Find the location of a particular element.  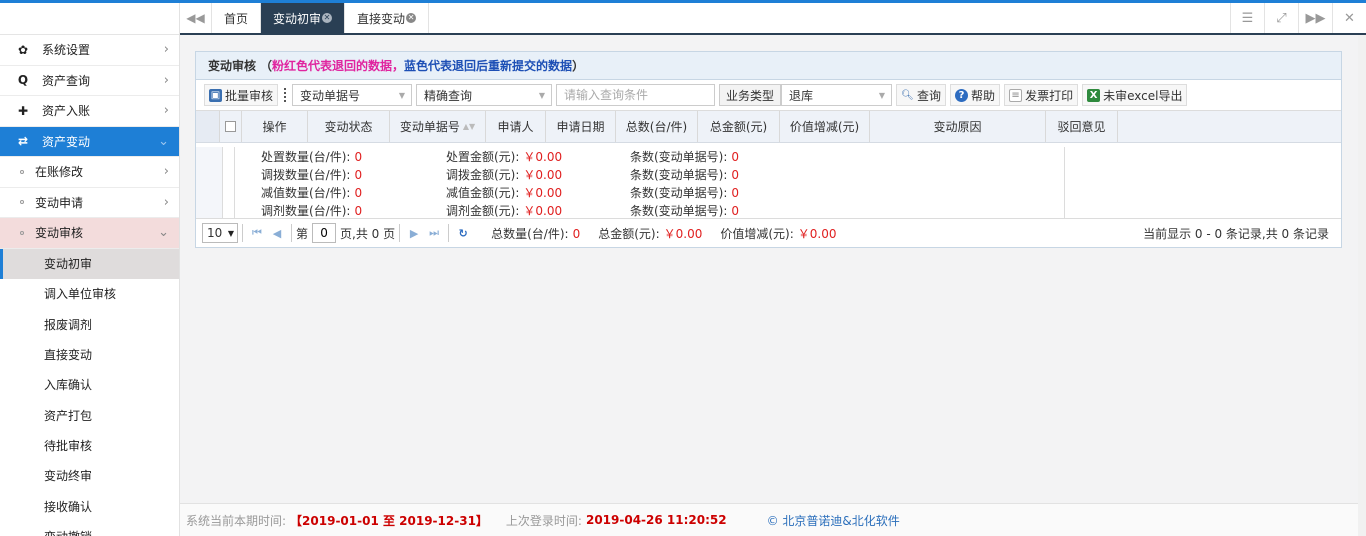

biz-type-select: 退库 ▼ is located at coordinates (837, 95).